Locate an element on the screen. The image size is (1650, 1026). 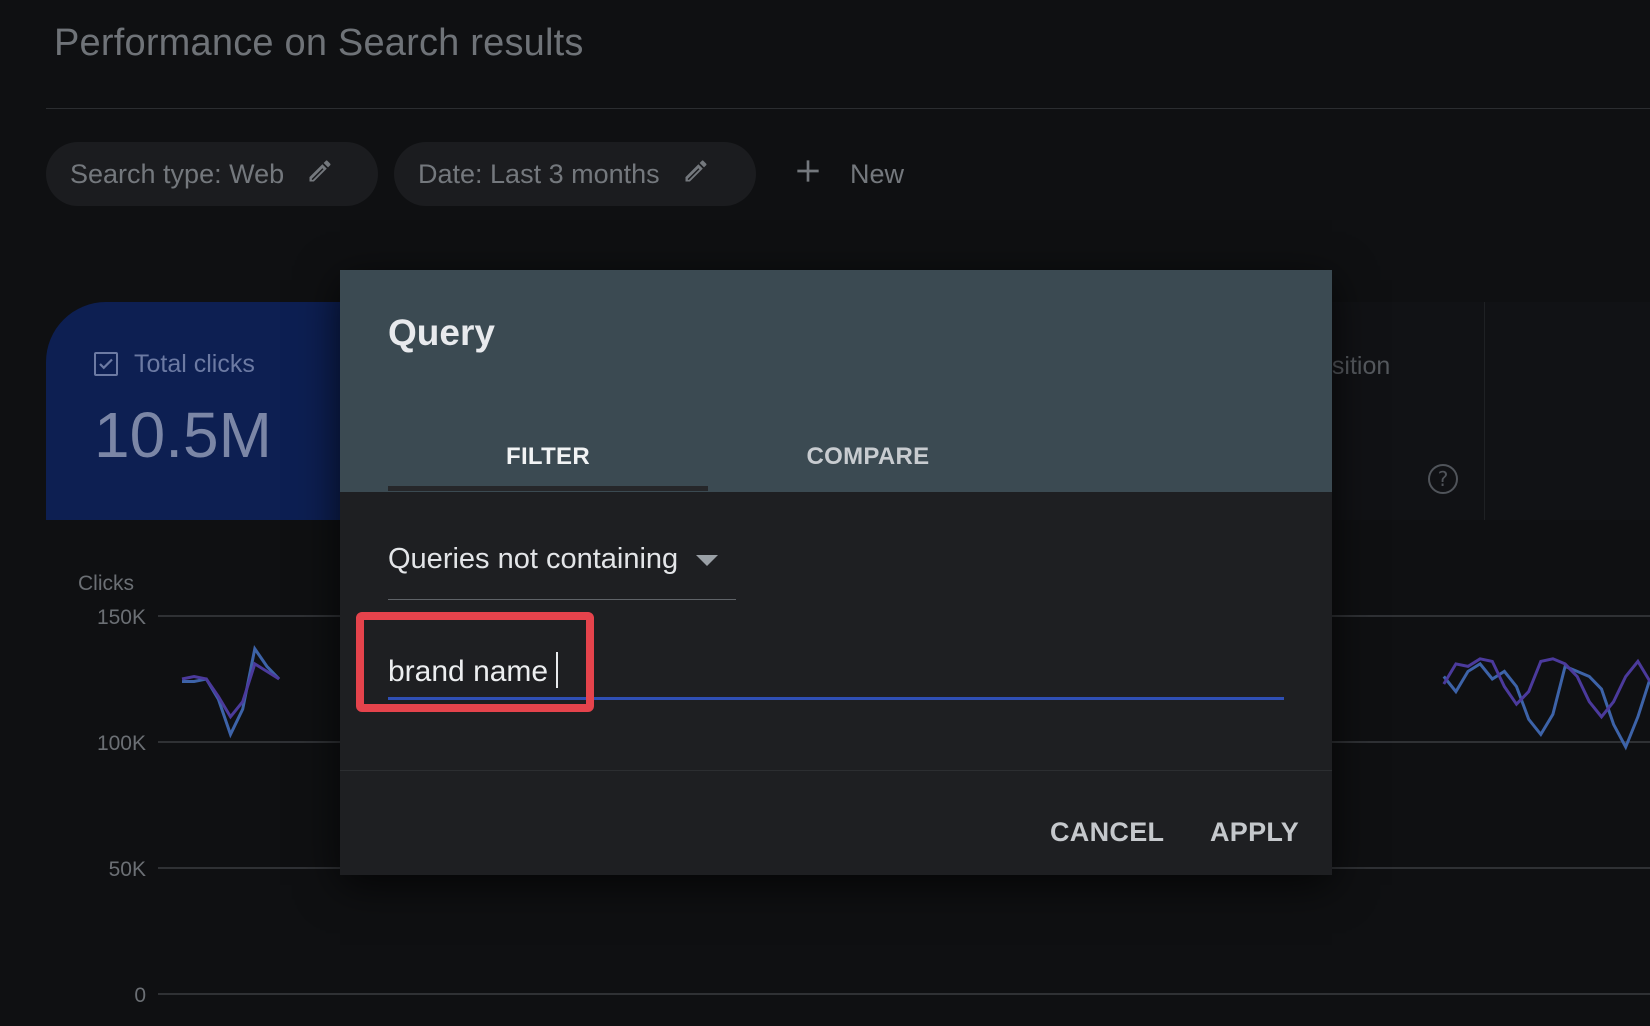
y-tick-label: 100K is located at coordinates (121, 743).